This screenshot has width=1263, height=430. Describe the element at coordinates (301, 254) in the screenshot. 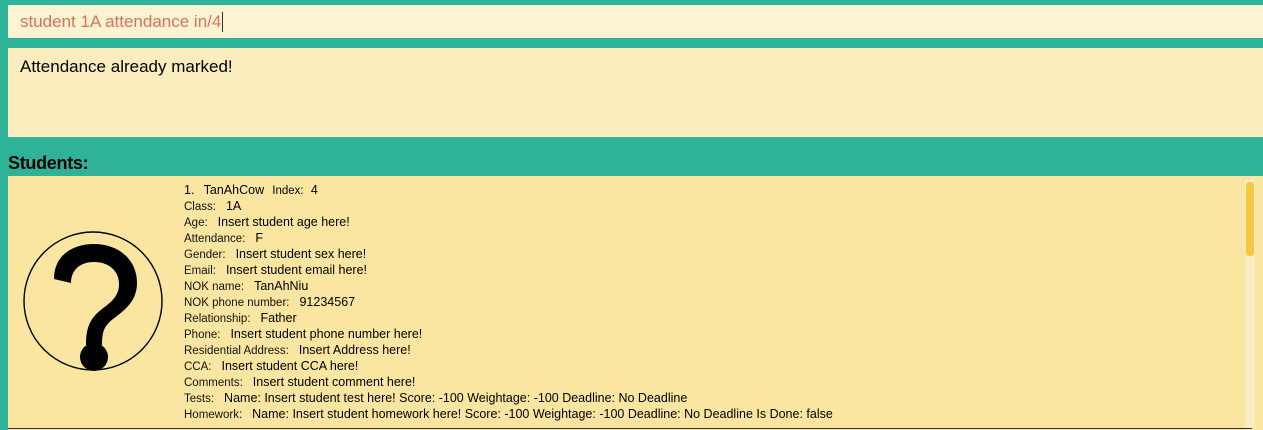

I see `field-value: Insert student sex here!` at that location.